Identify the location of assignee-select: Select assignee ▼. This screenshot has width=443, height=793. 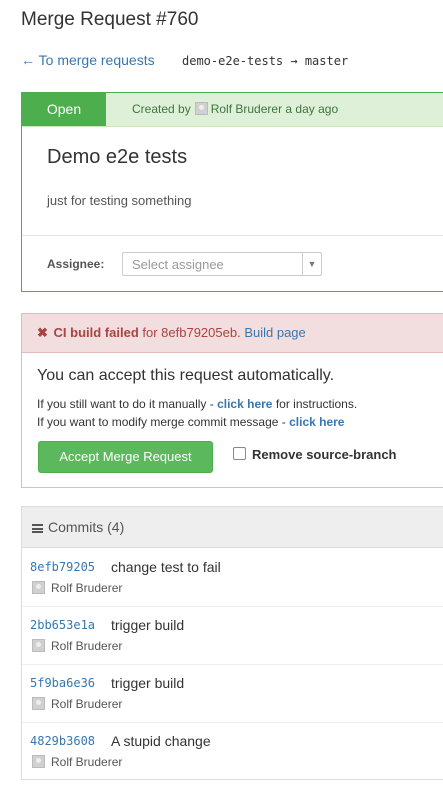
(222, 264).